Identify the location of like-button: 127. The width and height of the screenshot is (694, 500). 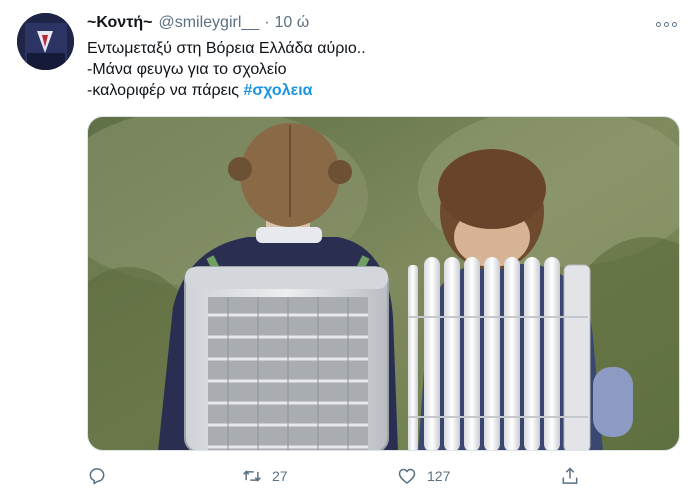
(423, 476).